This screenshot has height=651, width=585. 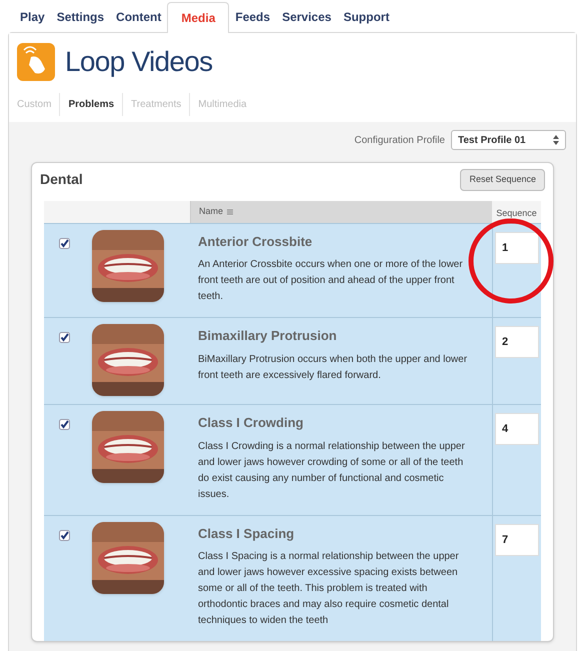 What do you see at coordinates (517, 248) in the screenshot?
I see `sequence-field: 1` at bounding box center [517, 248].